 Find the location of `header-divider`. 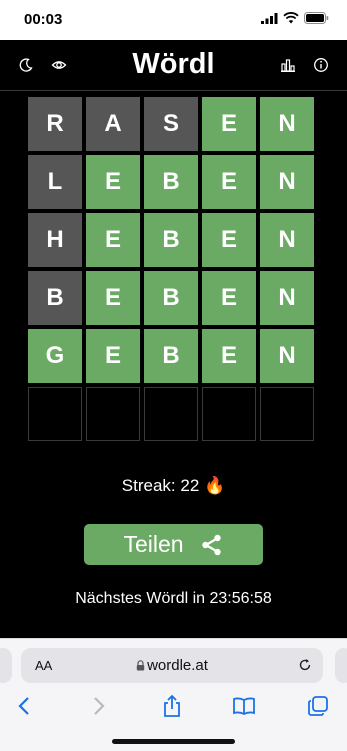

header-divider is located at coordinates (173, 90).